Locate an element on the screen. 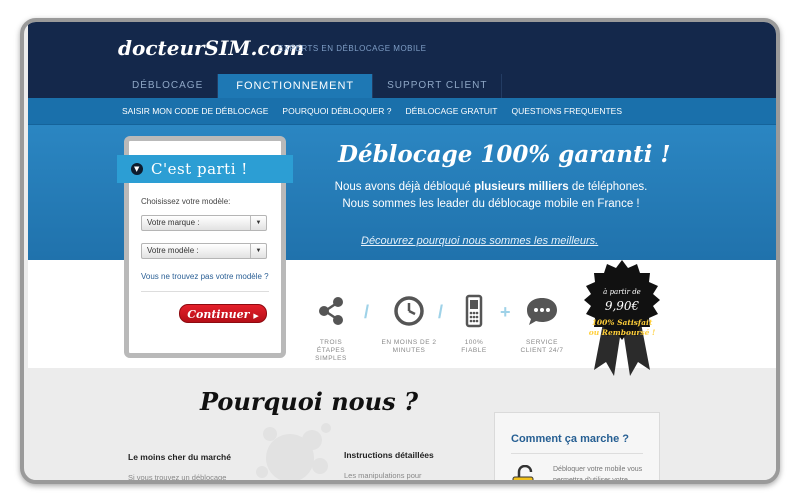 The image size is (800, 500). feature-support-line-1: SERVICE is located at coordinates (542, 342).